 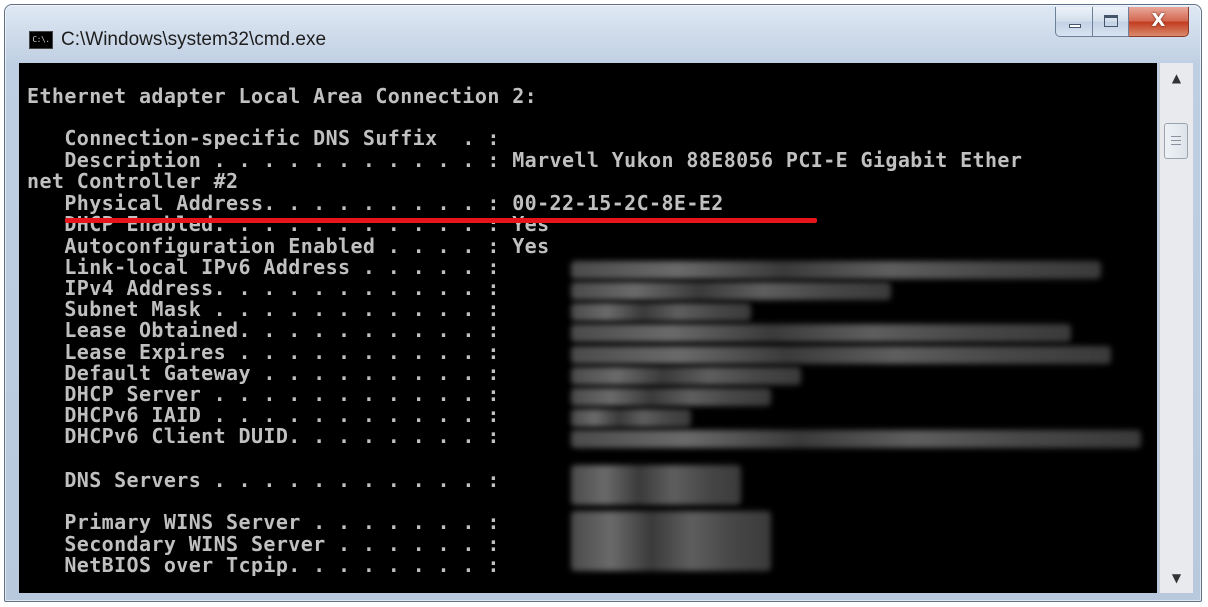 I want to click on maximize-icon, so click(x=1111, y=21).